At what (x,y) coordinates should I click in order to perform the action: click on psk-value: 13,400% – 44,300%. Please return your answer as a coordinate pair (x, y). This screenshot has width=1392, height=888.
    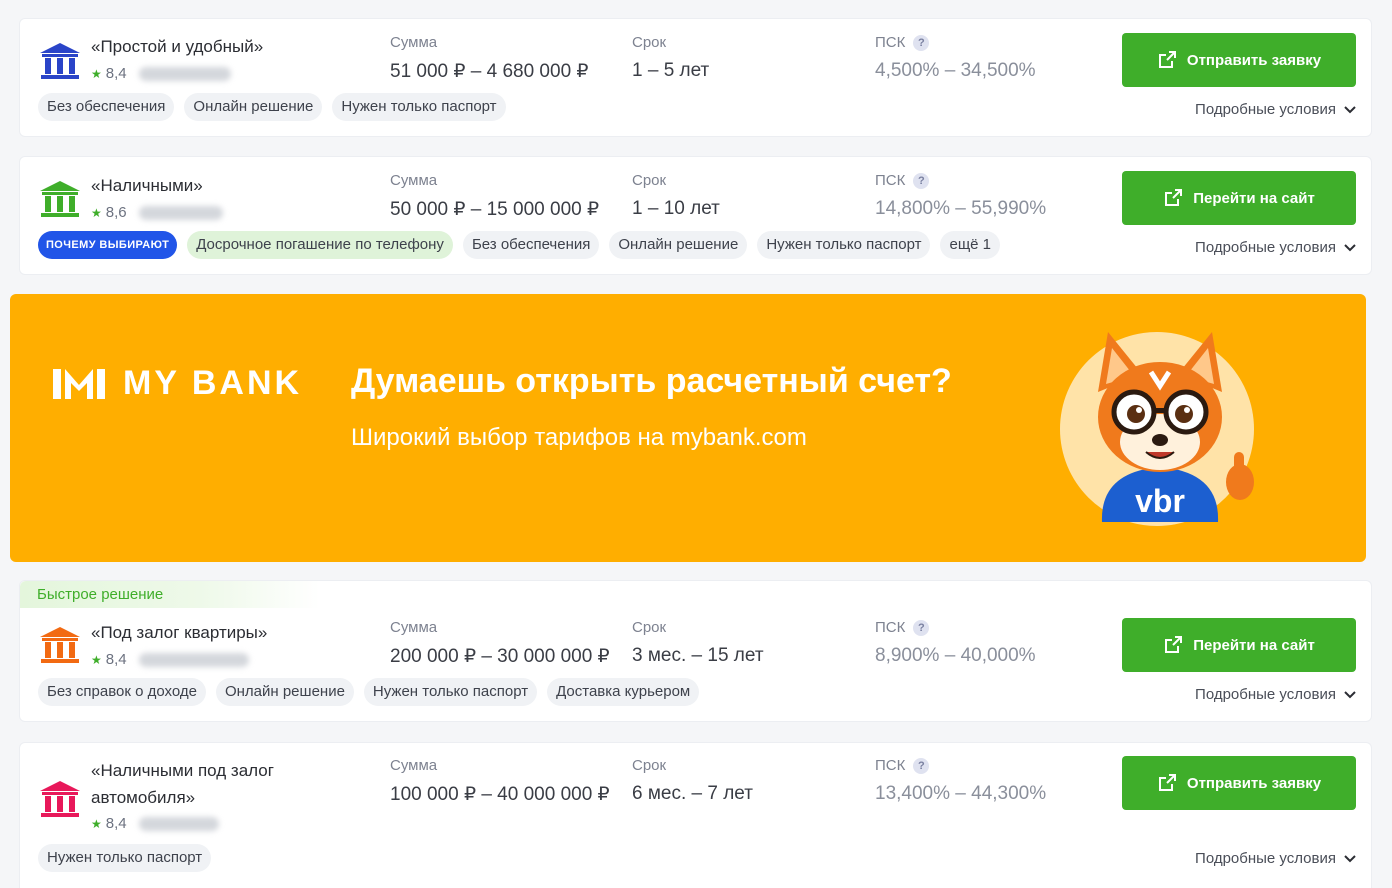
    Looking at the image, I should click on (961, 793).